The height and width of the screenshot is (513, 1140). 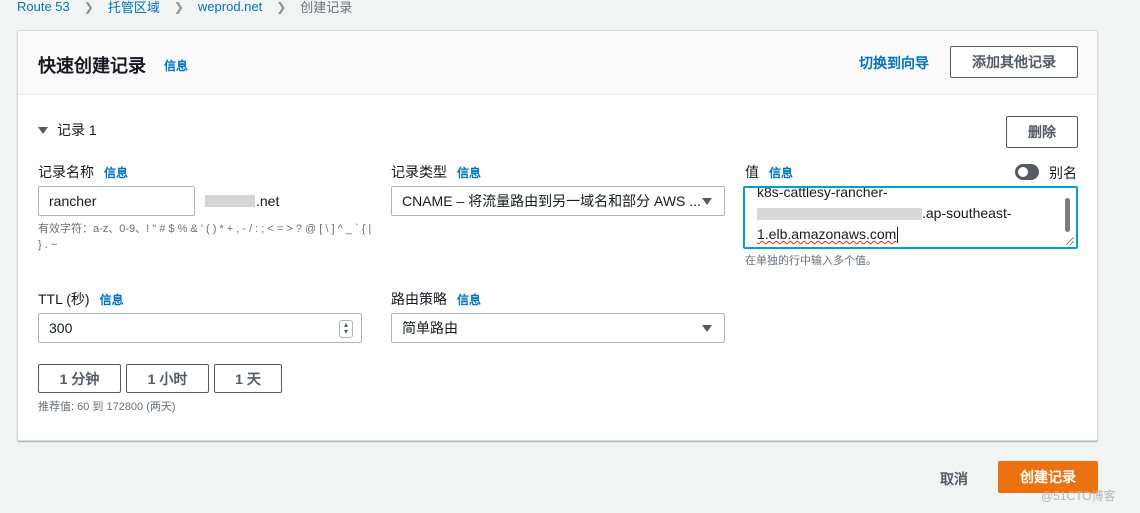 I want to click on breadcrumb: Route 53 ❯ 托管区域 ❯ weprod.net ❯ 创建记录, so click(x=184, y=8).